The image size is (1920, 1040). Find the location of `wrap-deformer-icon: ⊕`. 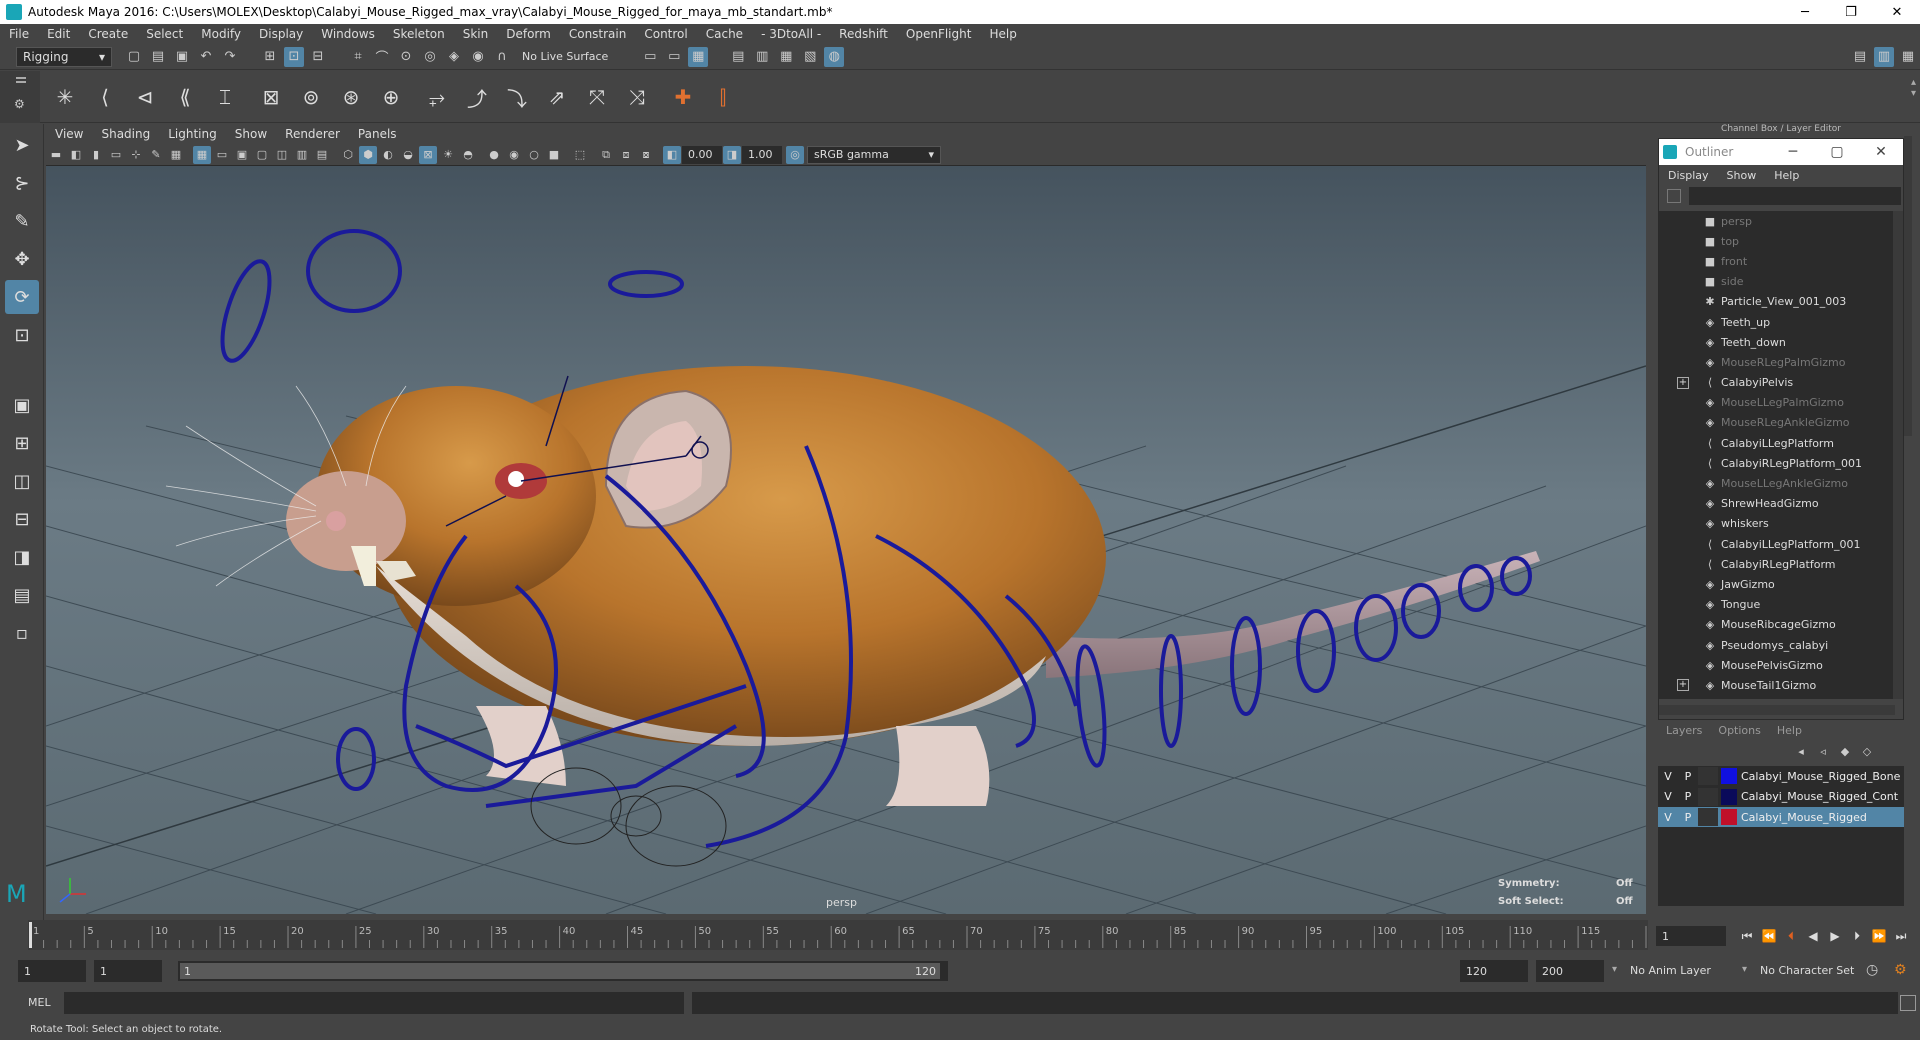

wrap-deformer-icon: ⊕ is located at coordinates (391, 97).